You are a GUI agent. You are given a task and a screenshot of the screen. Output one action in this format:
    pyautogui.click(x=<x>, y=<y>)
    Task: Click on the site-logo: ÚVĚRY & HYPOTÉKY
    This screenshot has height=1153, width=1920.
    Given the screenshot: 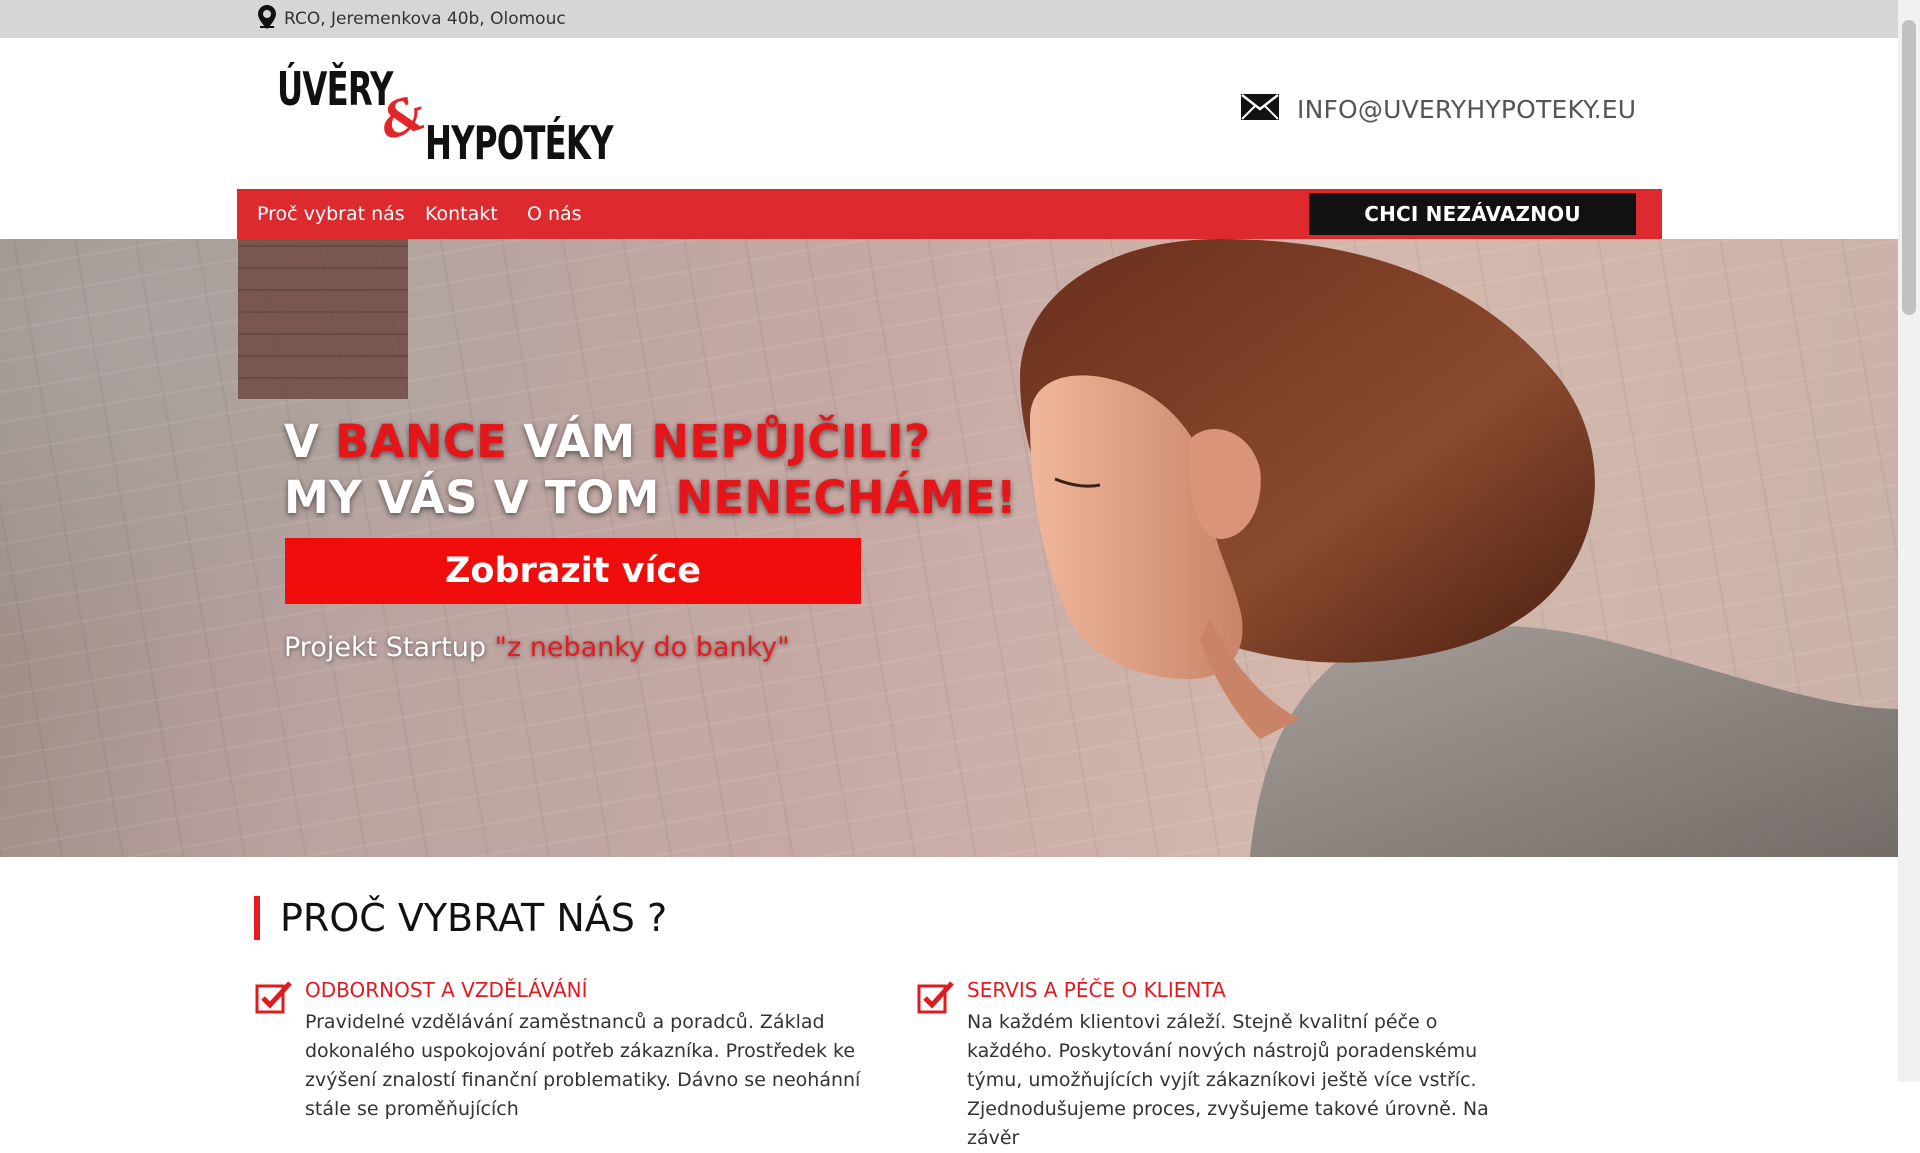 What is the action you would take?
    pyautogui.click(x=445, y=117)
    